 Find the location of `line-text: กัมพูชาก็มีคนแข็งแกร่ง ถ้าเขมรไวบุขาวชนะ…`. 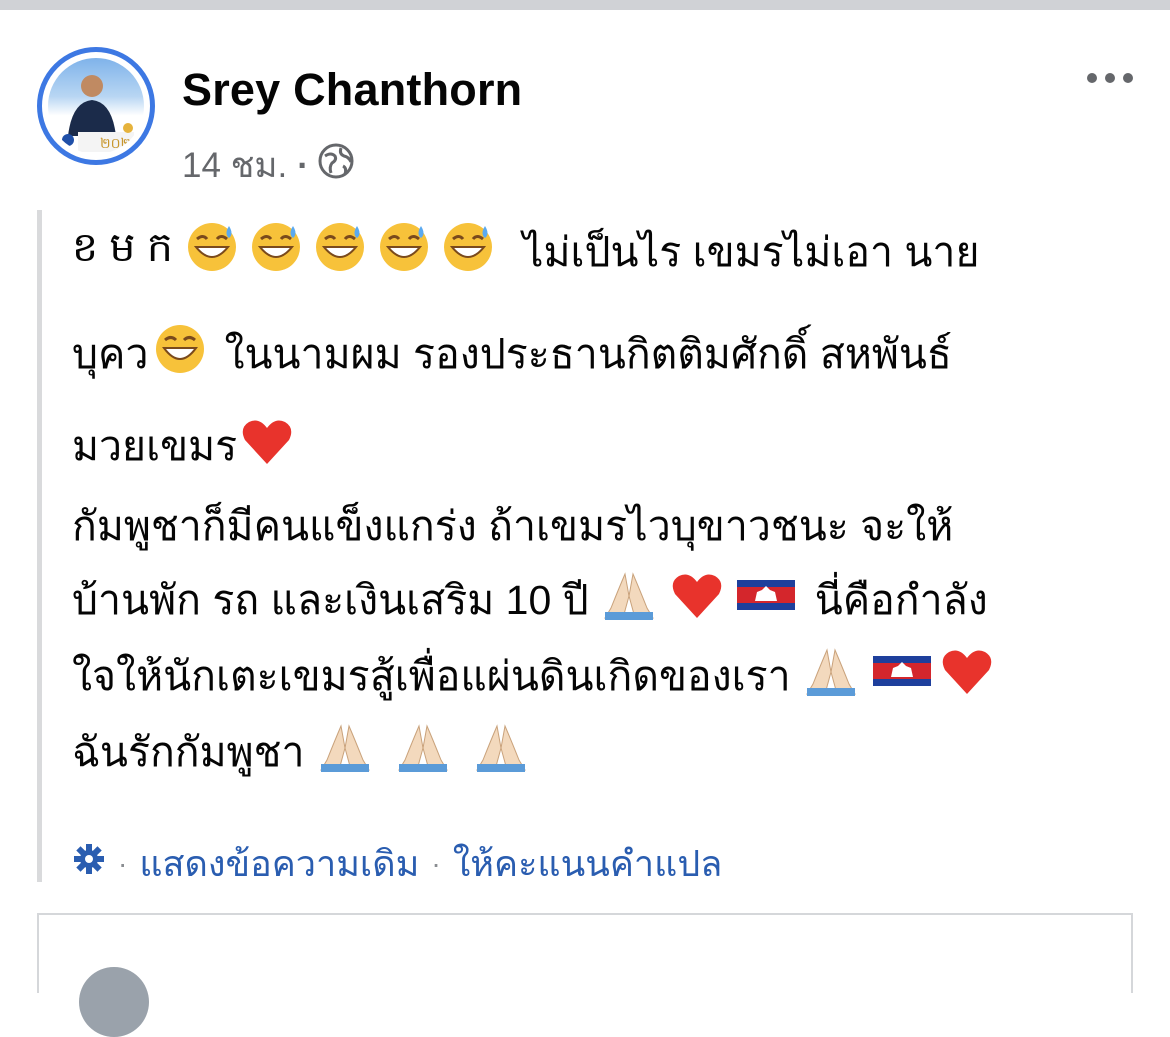

line-text: กัมพูชาก็มีคนแข็งแกร่ง ถ้าเขมรไวบุขาวชนะ… is located at coordinates (513, 525).